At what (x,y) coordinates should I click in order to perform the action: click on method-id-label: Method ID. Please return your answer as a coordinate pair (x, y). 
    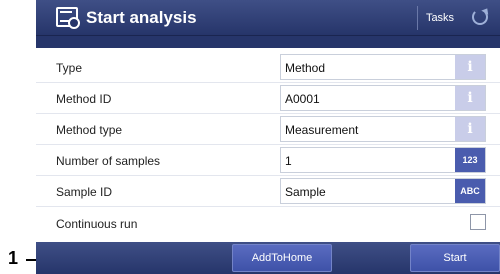
    Looking at the image, I should click on (84, 99).